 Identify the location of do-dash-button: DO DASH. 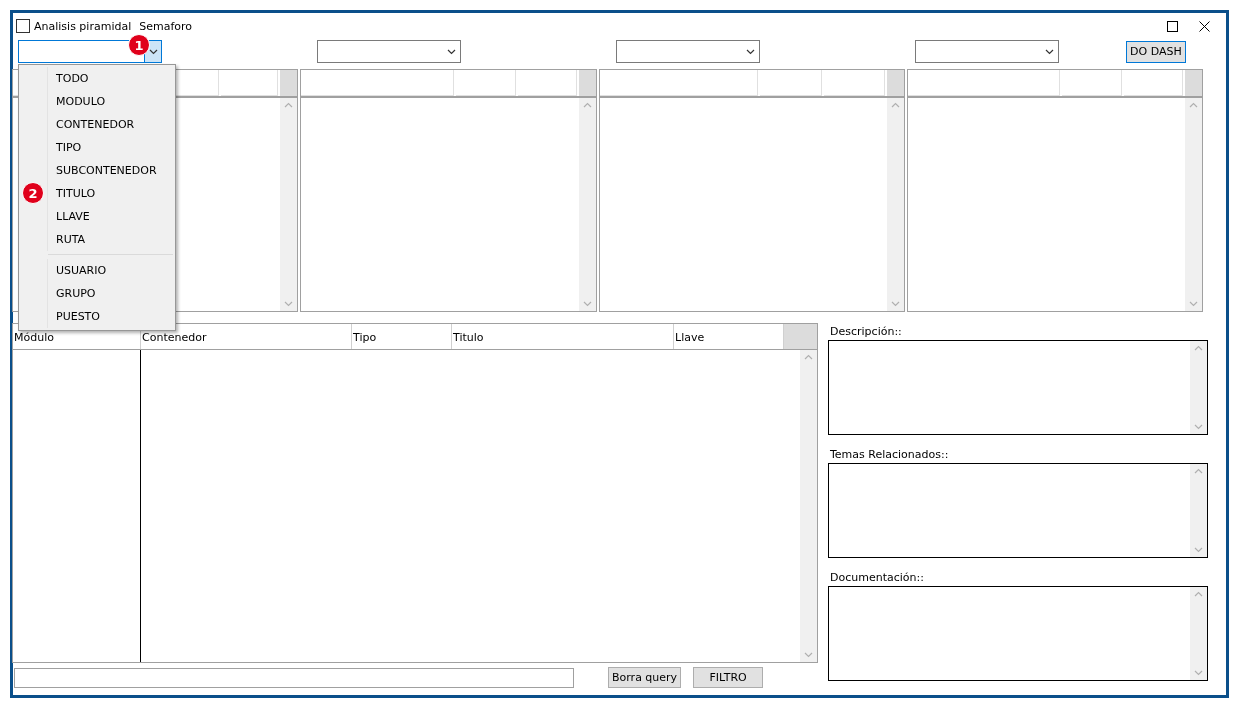
(1156, 51).